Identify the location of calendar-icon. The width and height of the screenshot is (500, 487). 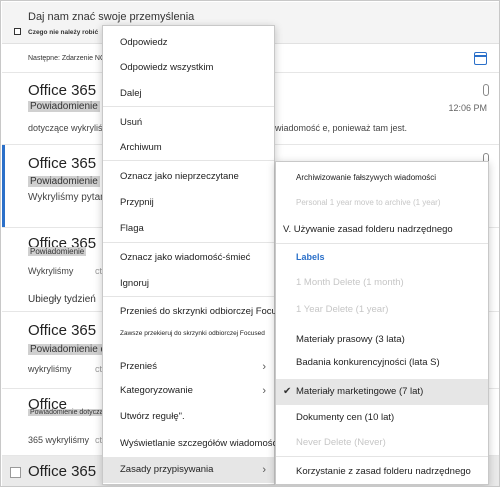
(480, 58).